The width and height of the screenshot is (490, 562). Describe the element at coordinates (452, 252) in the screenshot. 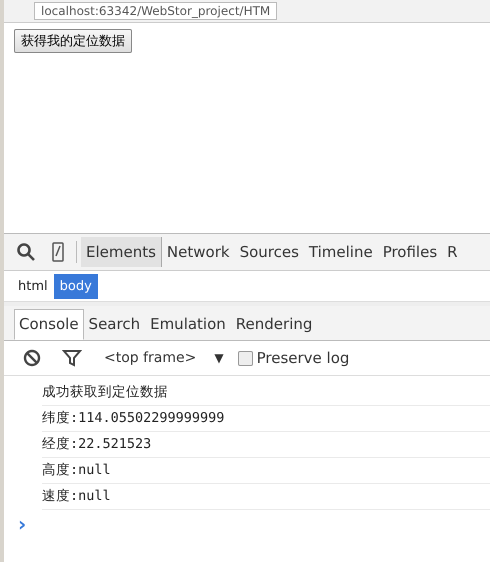

I see `panel-tab: R` at that location.